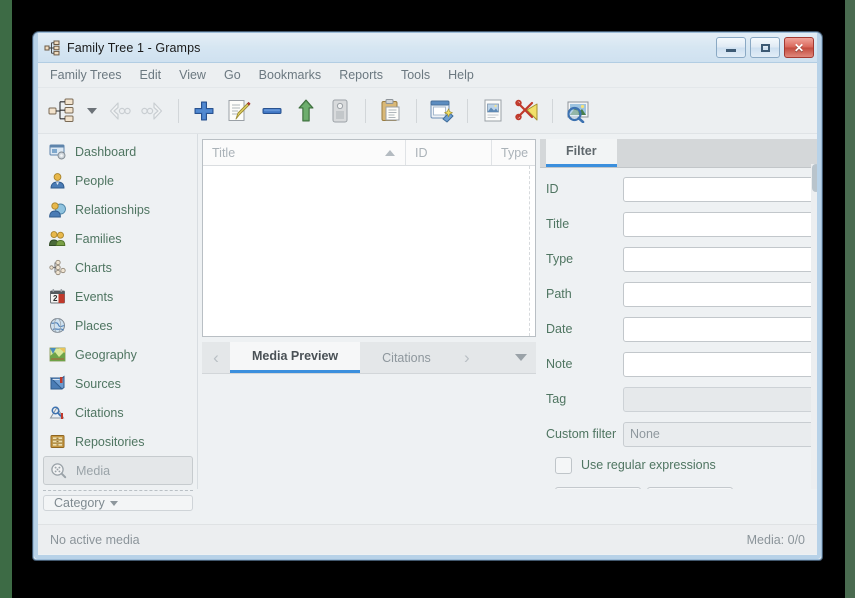 The height and width of the screenshot is (598, 855). What do you see at coordinates (290, 75) in the screenshot?
I see `menu-bookmarks: Bookmarks` at bounding box center [290, 75].